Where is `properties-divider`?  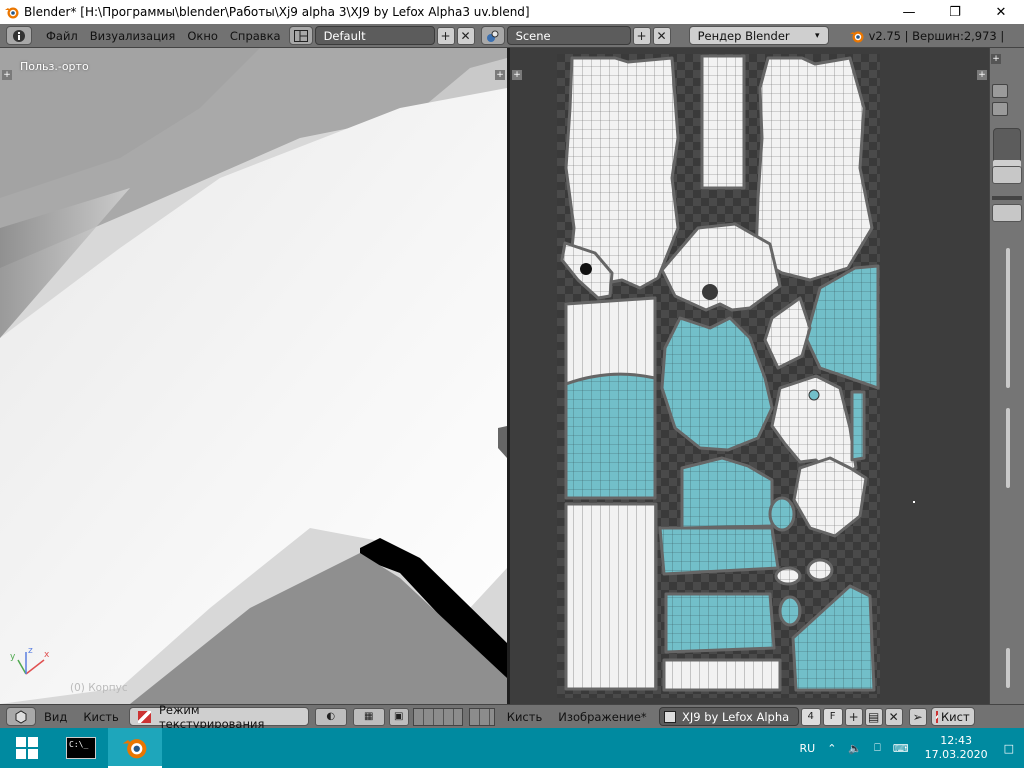
properties-divider is located at coordinates (1007, 198).